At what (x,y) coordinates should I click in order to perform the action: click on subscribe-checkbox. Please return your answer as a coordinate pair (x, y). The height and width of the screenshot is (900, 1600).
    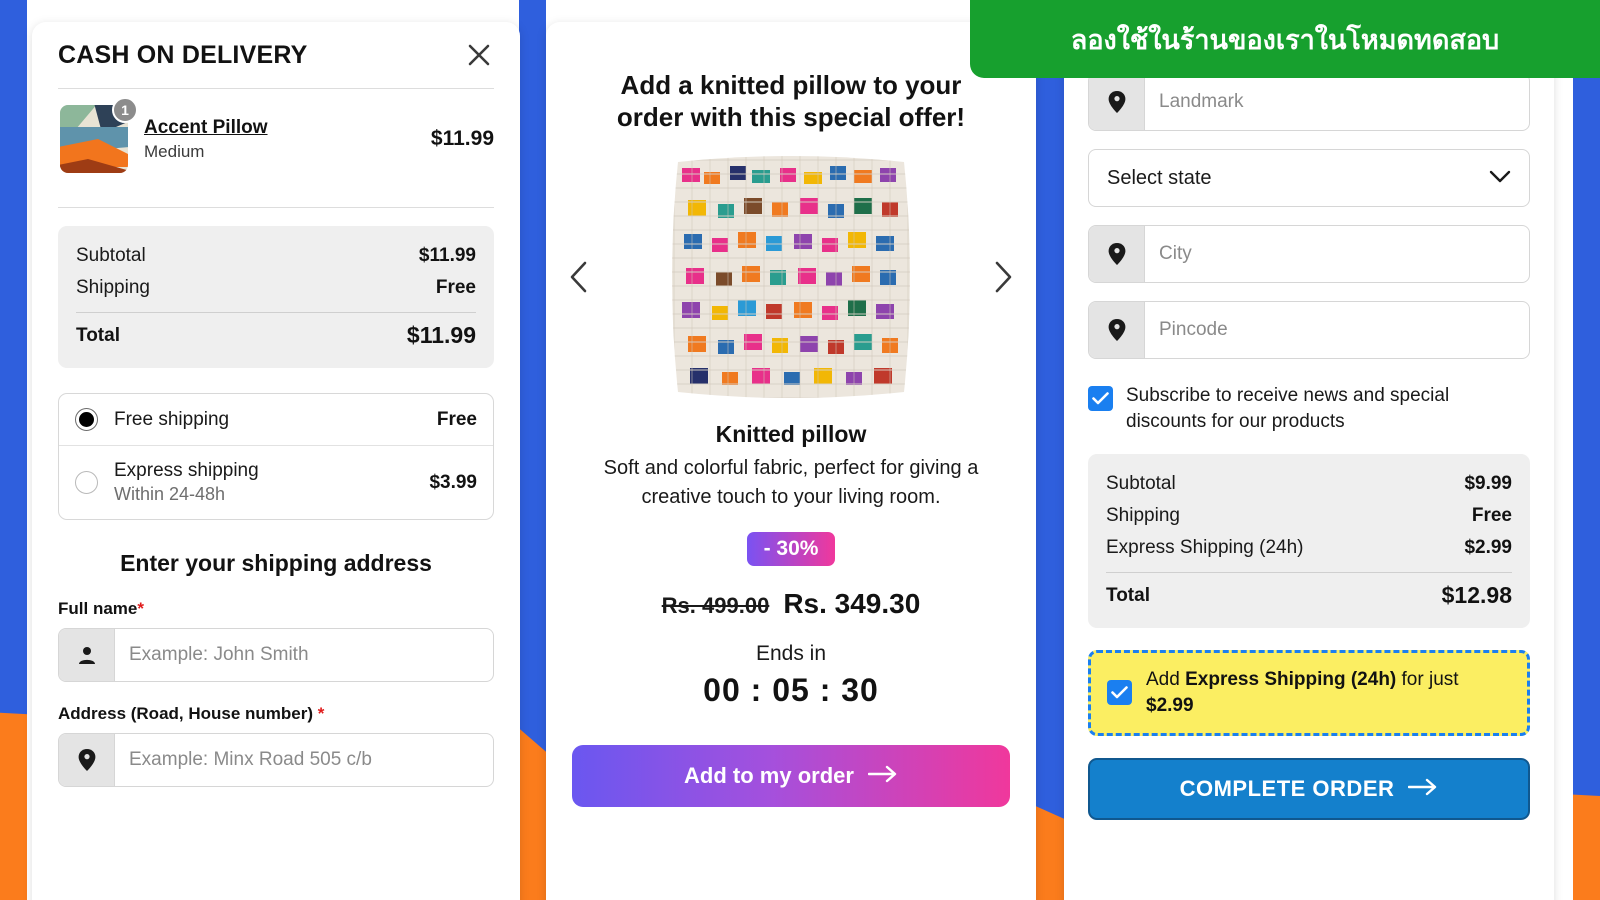
    Looking at the image, I should click on (1100, 398).